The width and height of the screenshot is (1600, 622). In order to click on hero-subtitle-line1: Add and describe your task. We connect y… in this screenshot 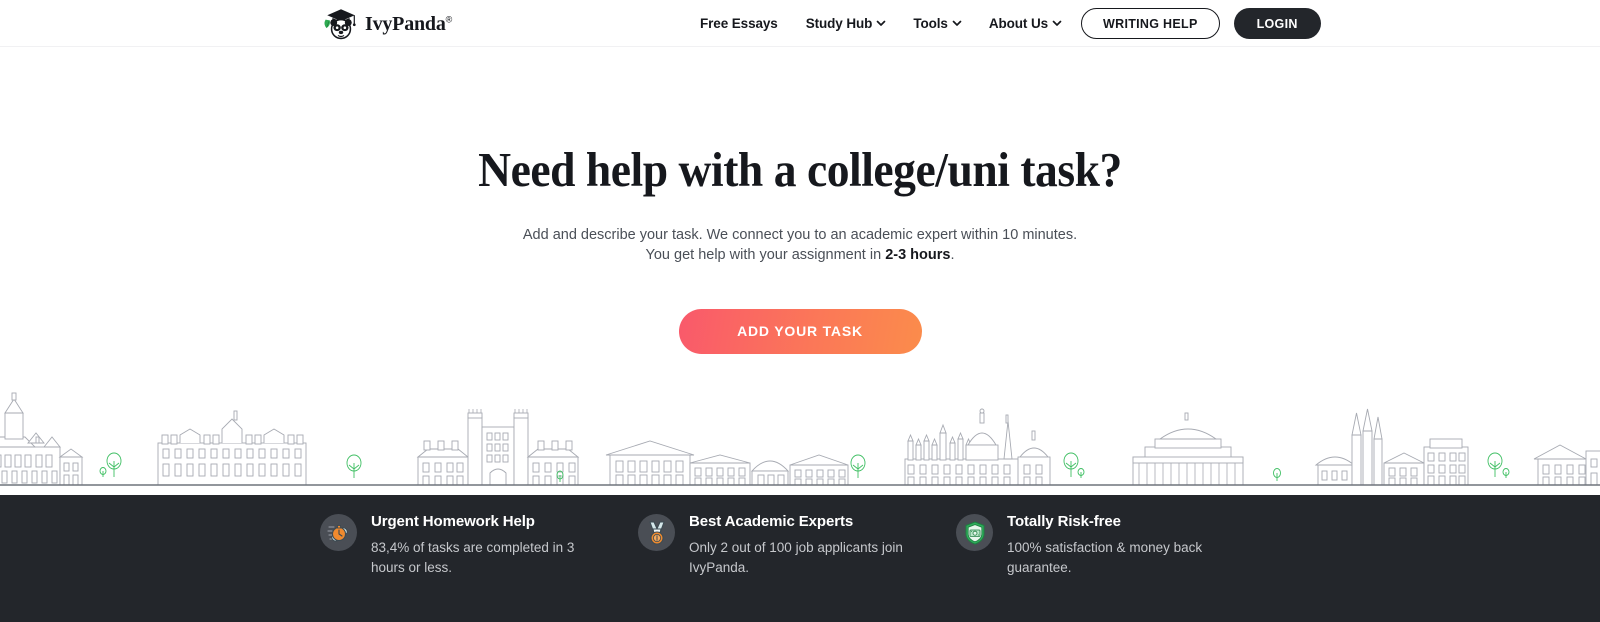, I will do `click(800, 234)`.